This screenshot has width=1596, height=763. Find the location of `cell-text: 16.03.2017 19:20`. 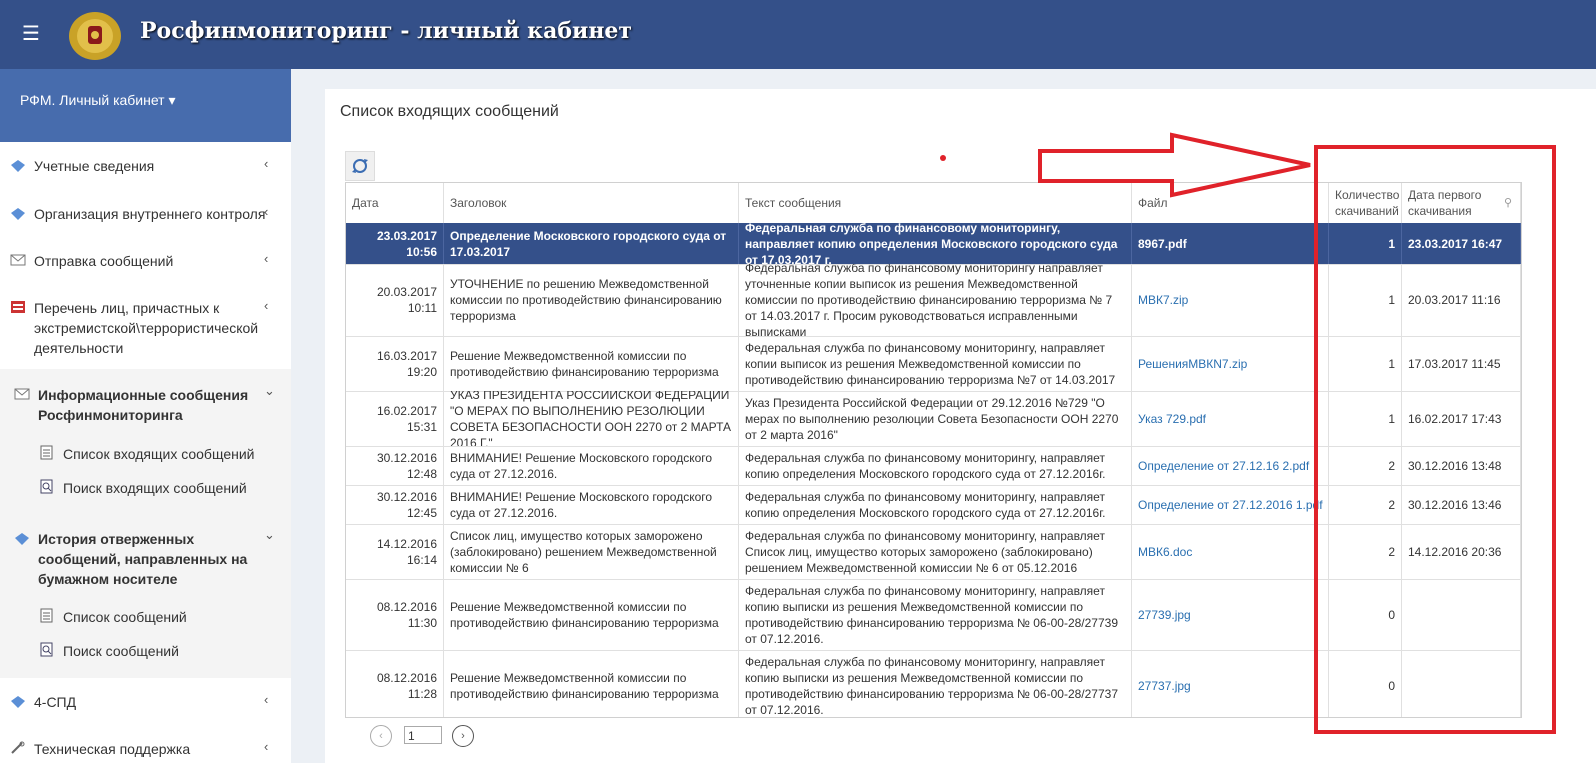

cell-text: 16.03.2017 19:20 is located at coordinates (406, 363).